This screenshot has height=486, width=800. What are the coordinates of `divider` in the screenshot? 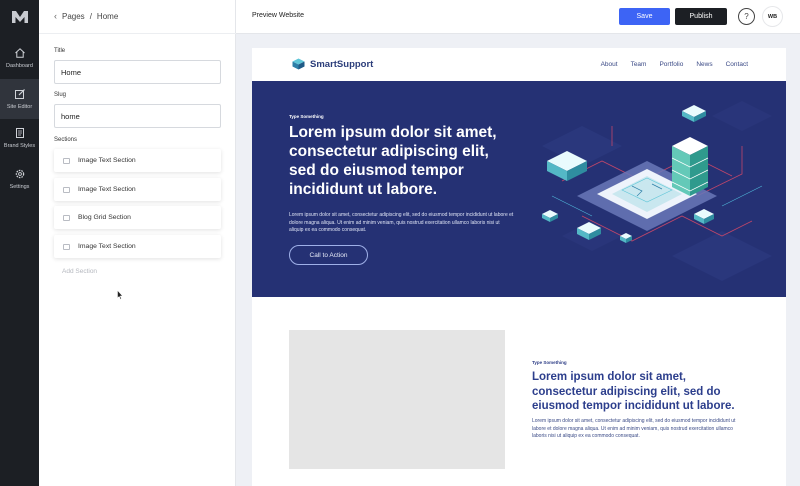 It's located at (137, 33).